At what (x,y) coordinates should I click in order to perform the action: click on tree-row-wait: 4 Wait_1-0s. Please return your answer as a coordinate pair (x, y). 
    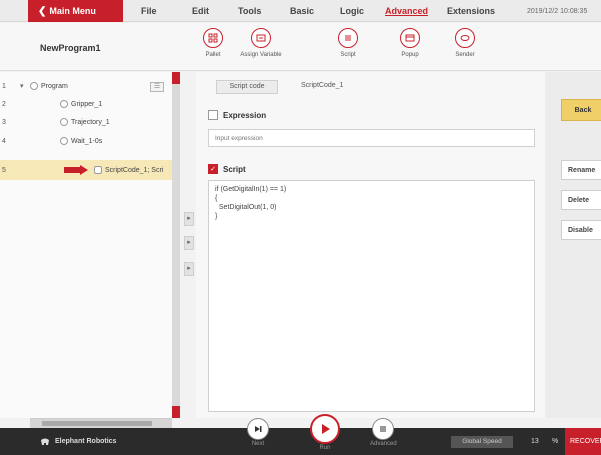
    Looking at the image, I should click on (86, 141).